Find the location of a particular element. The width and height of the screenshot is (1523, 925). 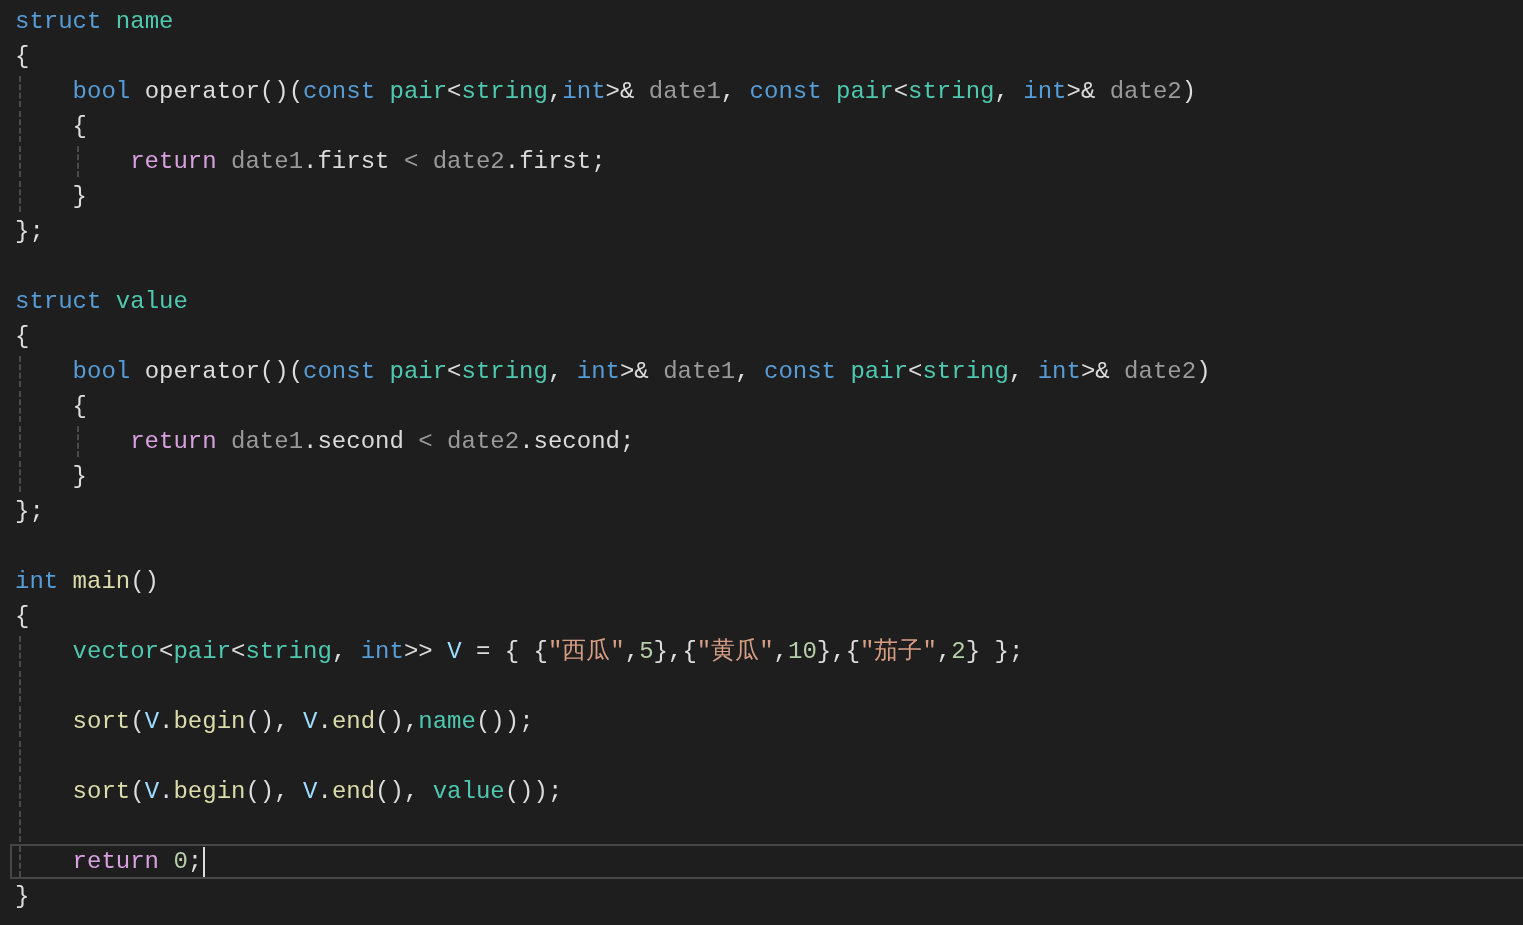

code-line: bool operator()(const pair<string,int>& date1, const pair<string, int>& date2) is located at coordinates (634, 92).